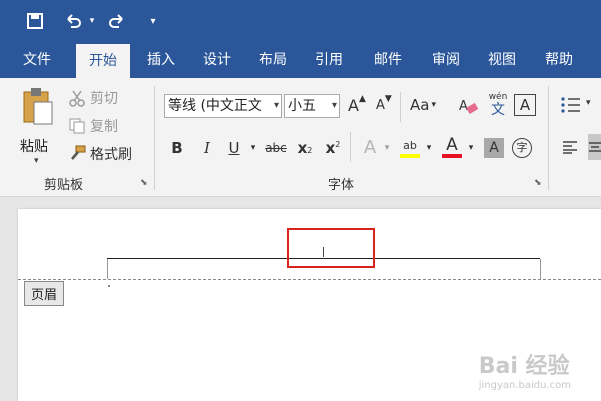 The width and height of the screenshot is (601, 401). What do you see at coordinates (410, 156) in the screenshot?
I see `highlight-color-bar` at bounding box center [410, 156].